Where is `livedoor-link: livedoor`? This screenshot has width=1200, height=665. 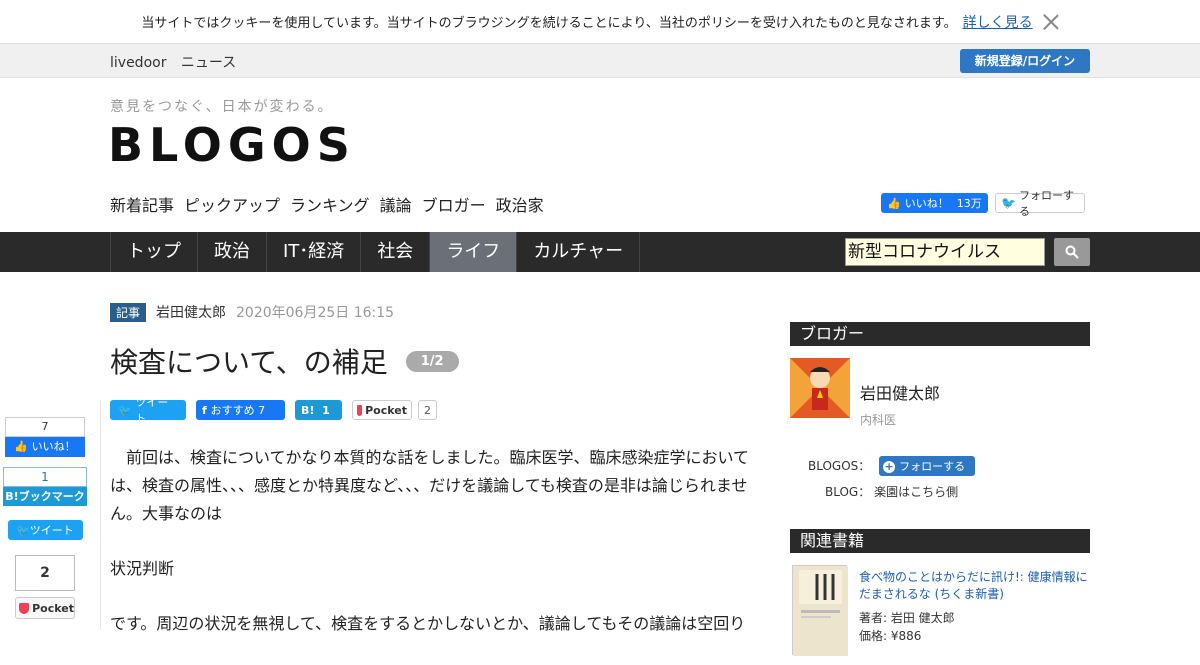 livedoor-link: livedoor is located at coordinates (138, 63).